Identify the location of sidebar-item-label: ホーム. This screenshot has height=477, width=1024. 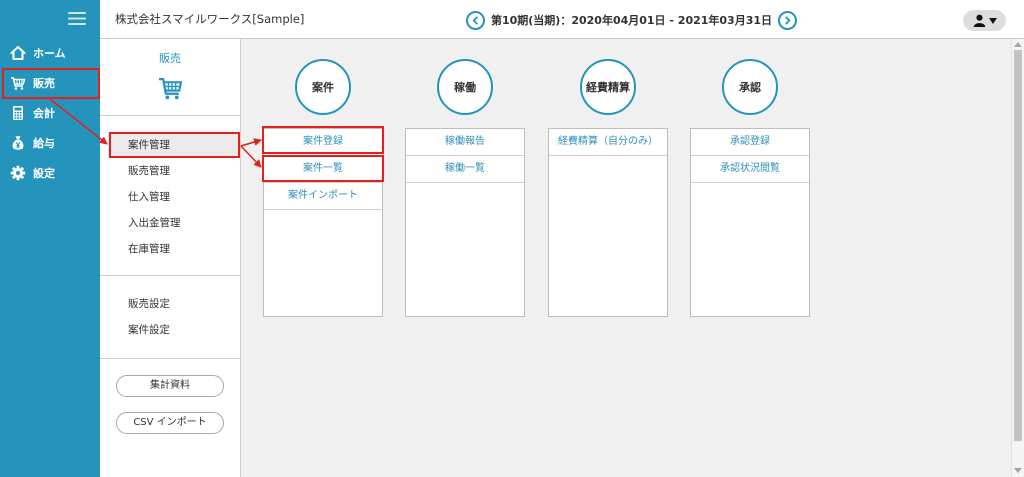
(49, 53).